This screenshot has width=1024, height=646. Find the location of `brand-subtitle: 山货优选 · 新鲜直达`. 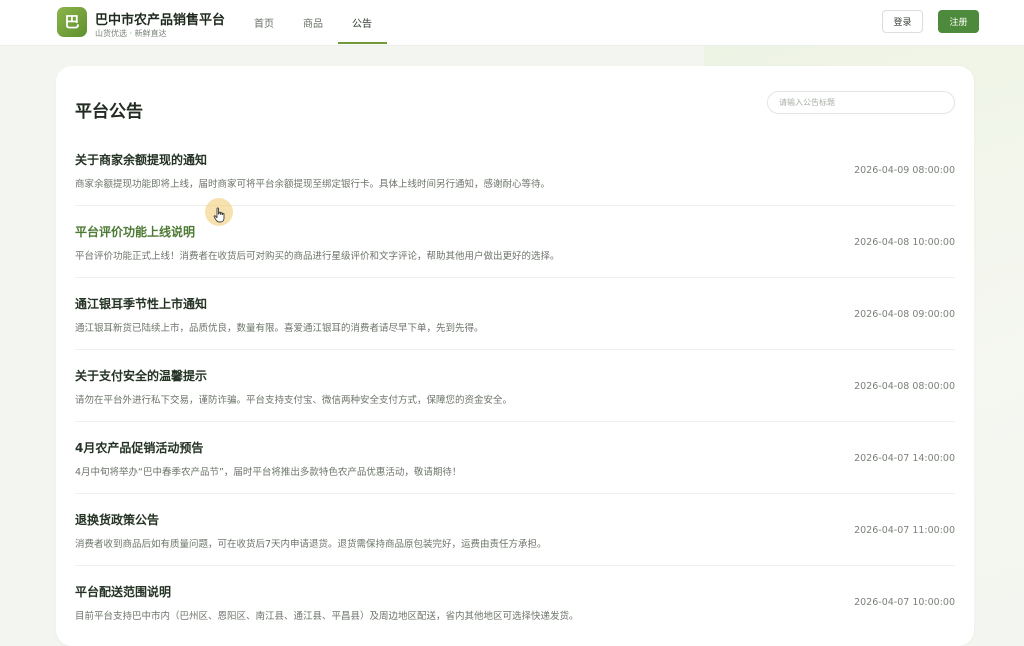

brand-subtitle: 山货优选 · 新鲜直达 is located at coordinates (131, 33).